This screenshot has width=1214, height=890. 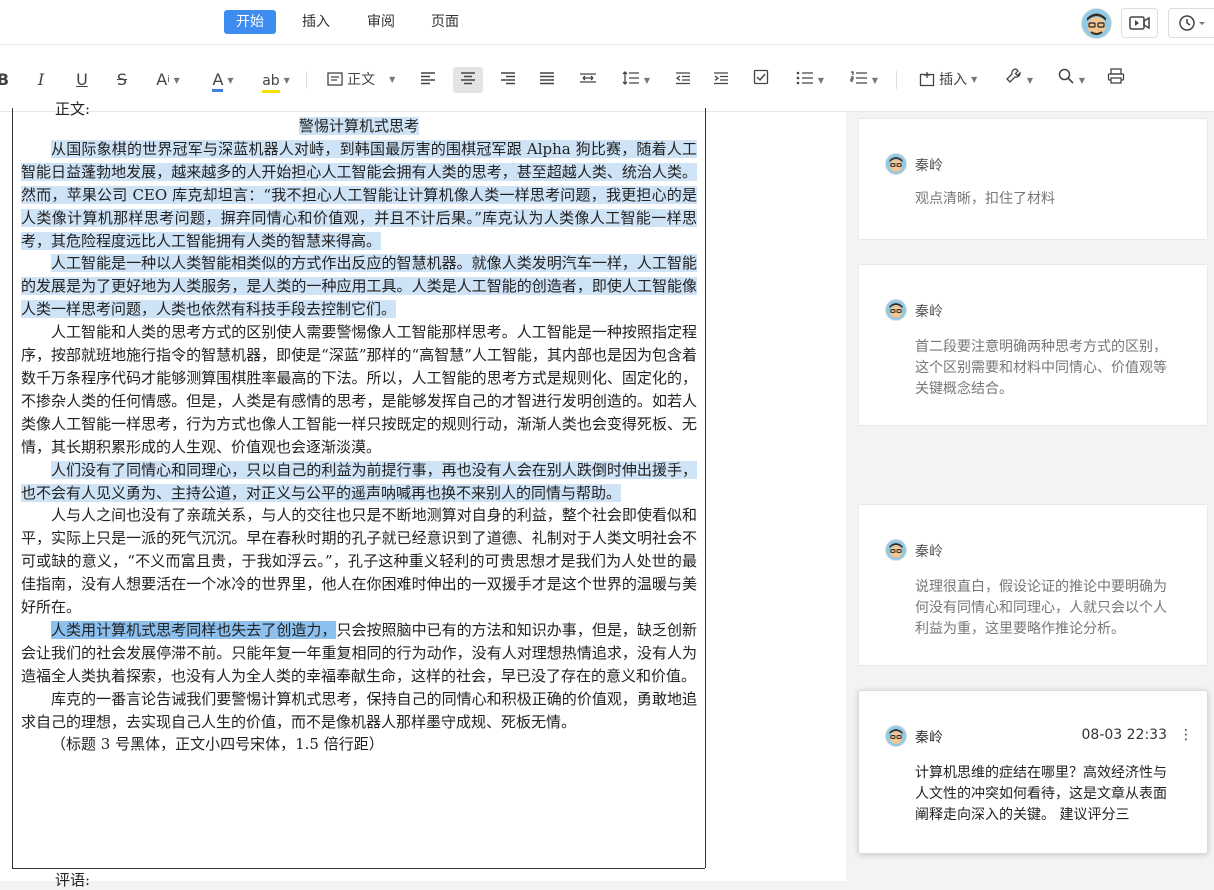 I want to click on indent-icon, so click(x=721, y=78).